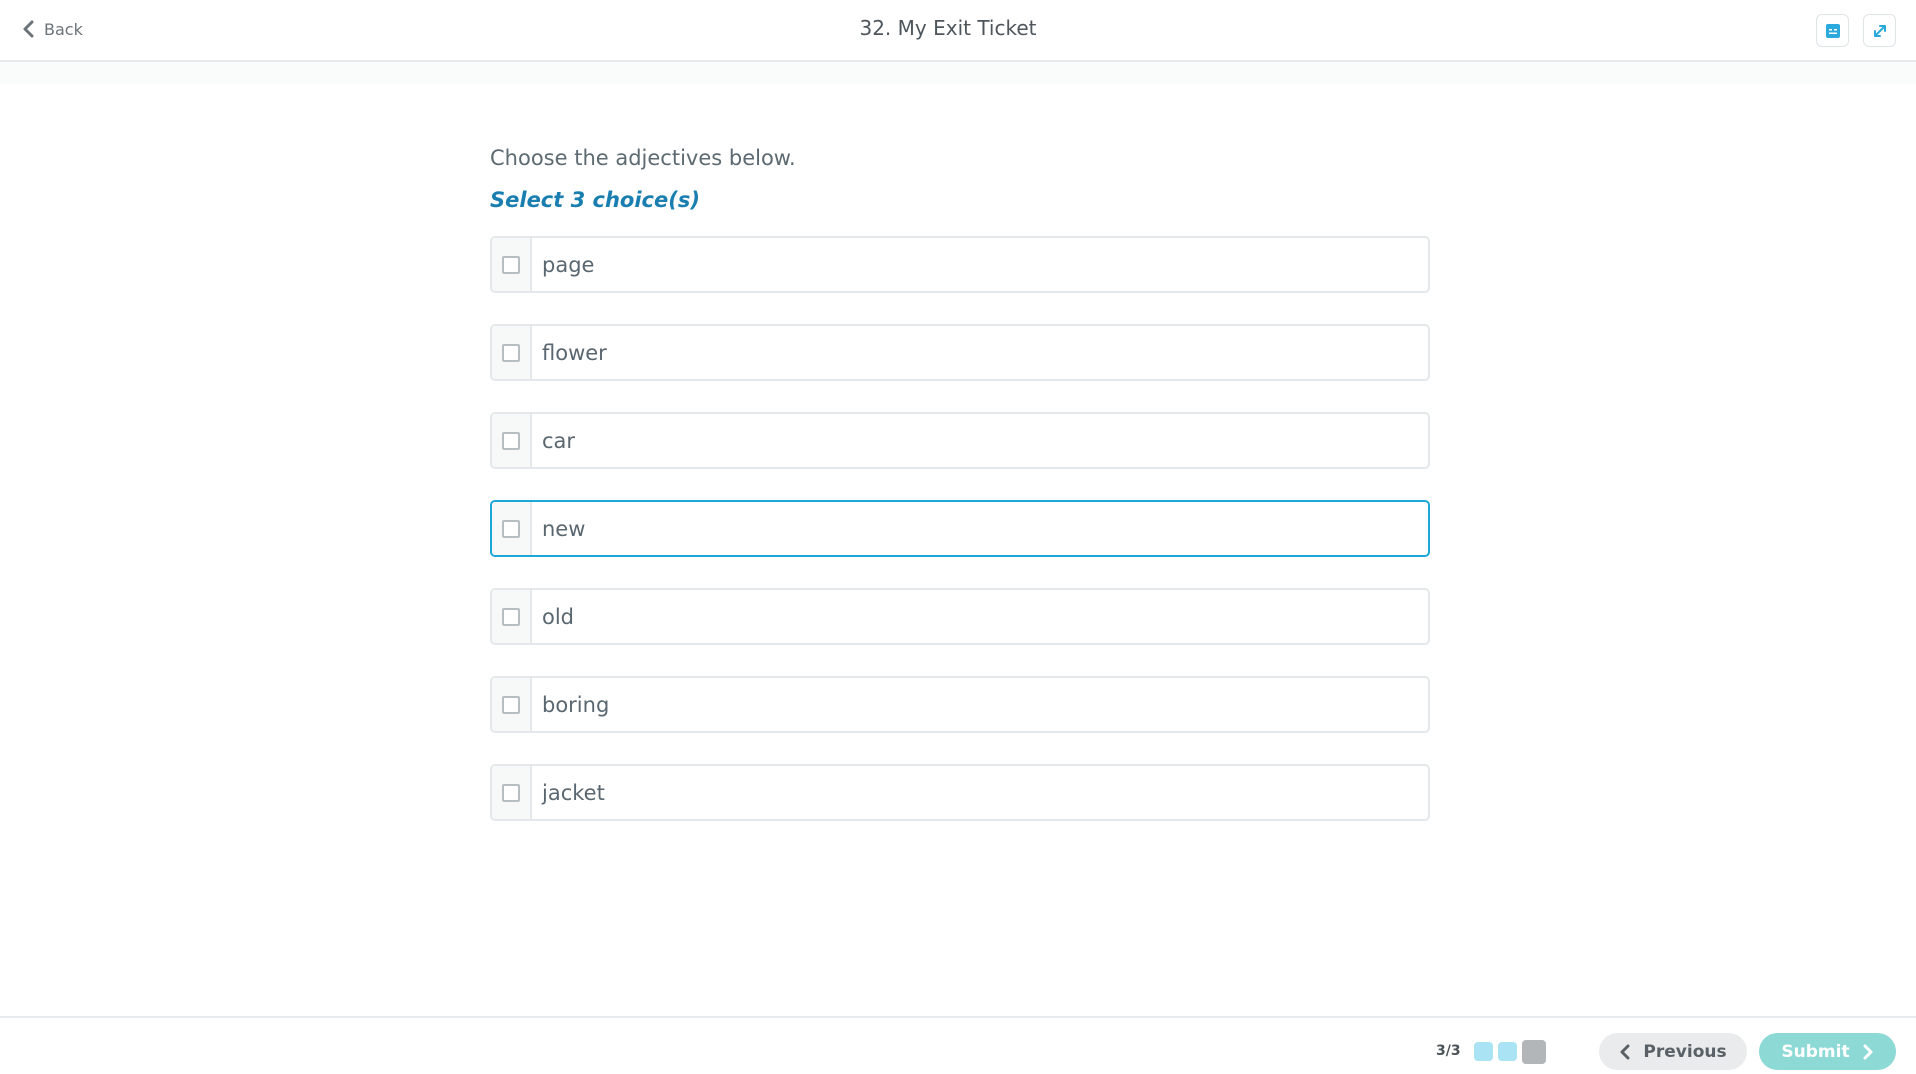  I want to click on choice-label: new, so click(564, 528).